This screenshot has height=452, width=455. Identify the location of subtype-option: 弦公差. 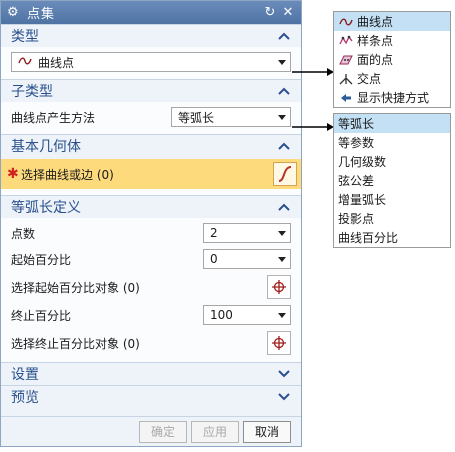
(392, 180).